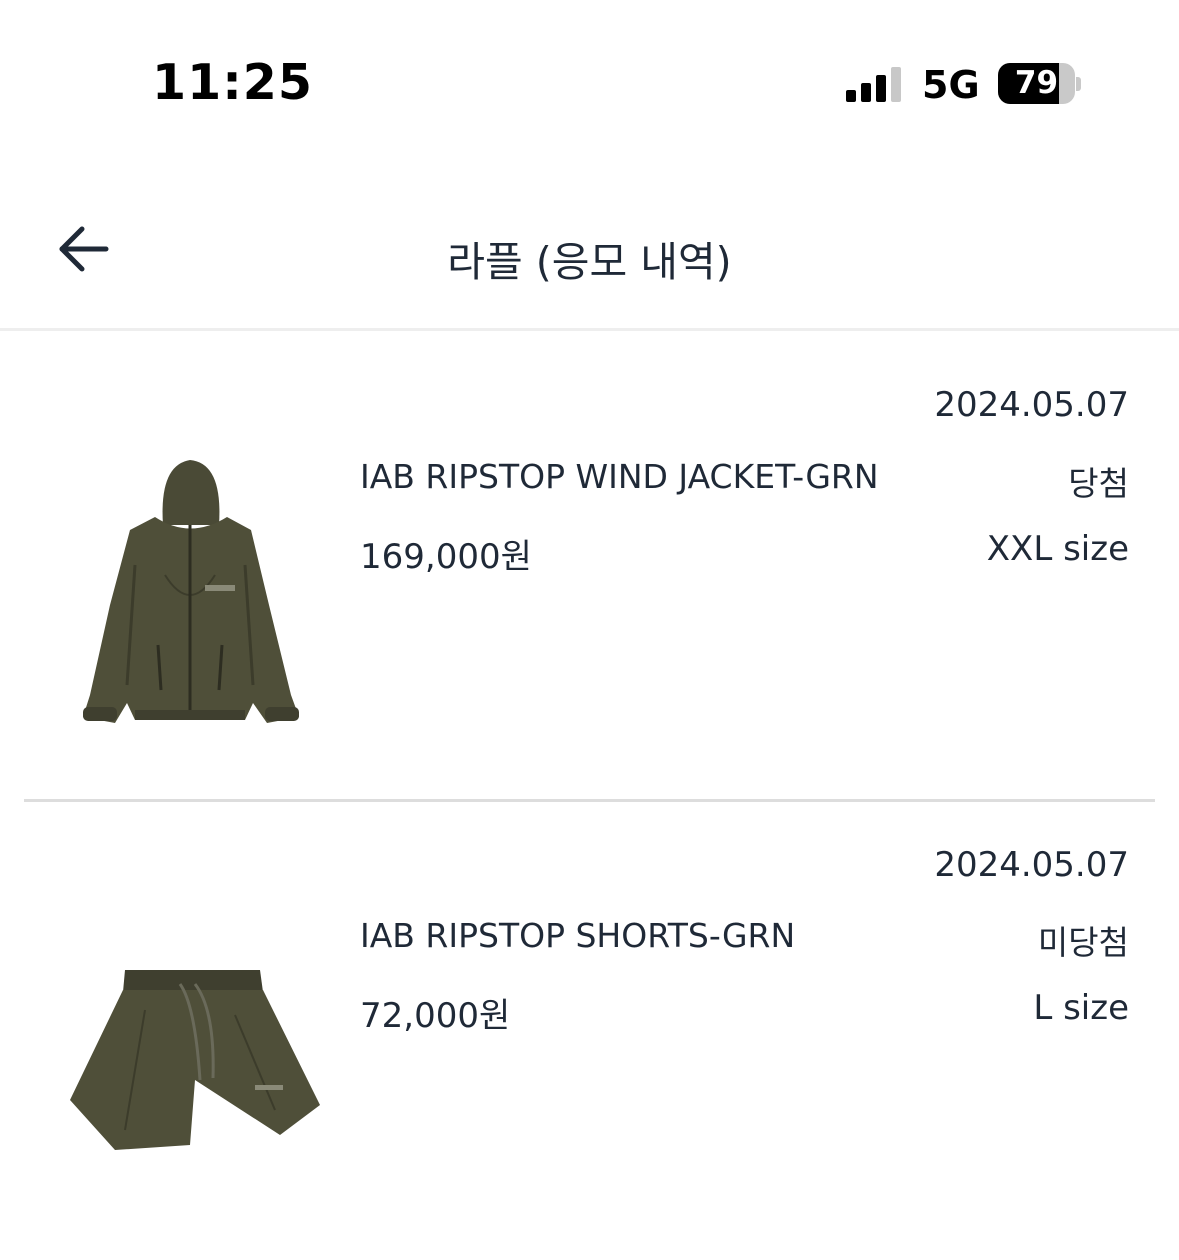 The height and width of the screenshot is (1260, 1179). I want to click on battery-nub, so click(1078, 84).